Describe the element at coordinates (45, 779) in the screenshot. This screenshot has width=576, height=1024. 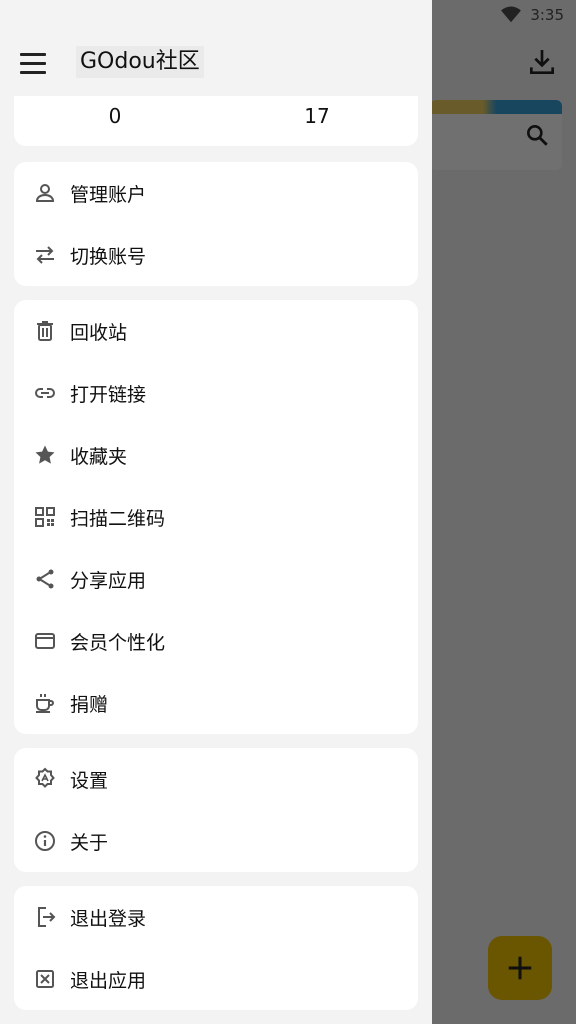
I see `settings-icon` at that location.